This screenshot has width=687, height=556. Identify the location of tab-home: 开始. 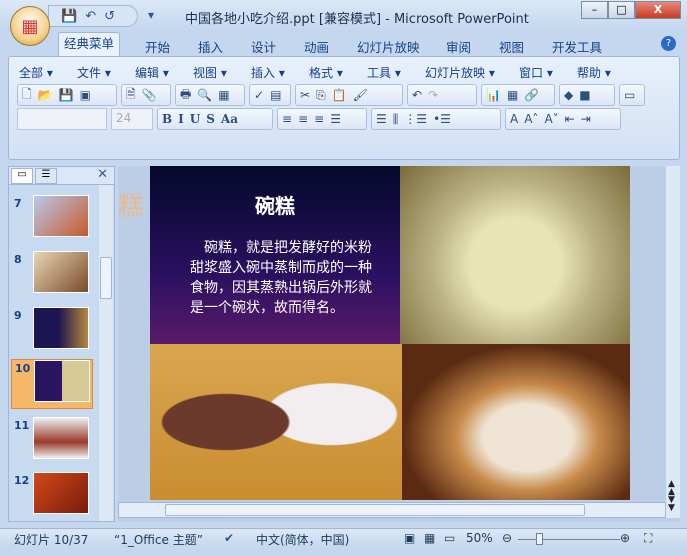
(157, 46).